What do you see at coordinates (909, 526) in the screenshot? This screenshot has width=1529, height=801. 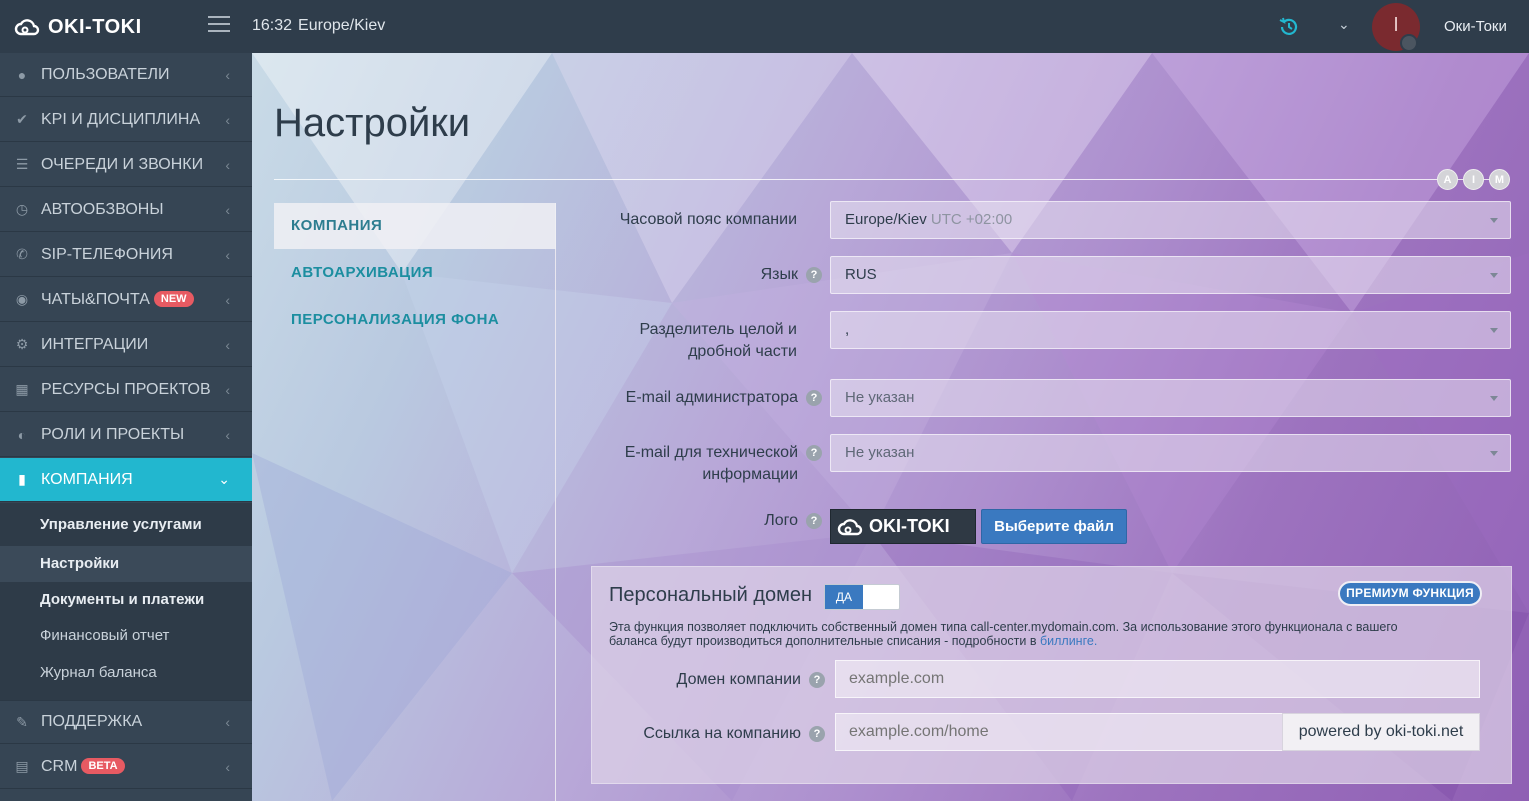 I see `logo-preview-text: OKI-TOKI` at bounding box center [909, 526].